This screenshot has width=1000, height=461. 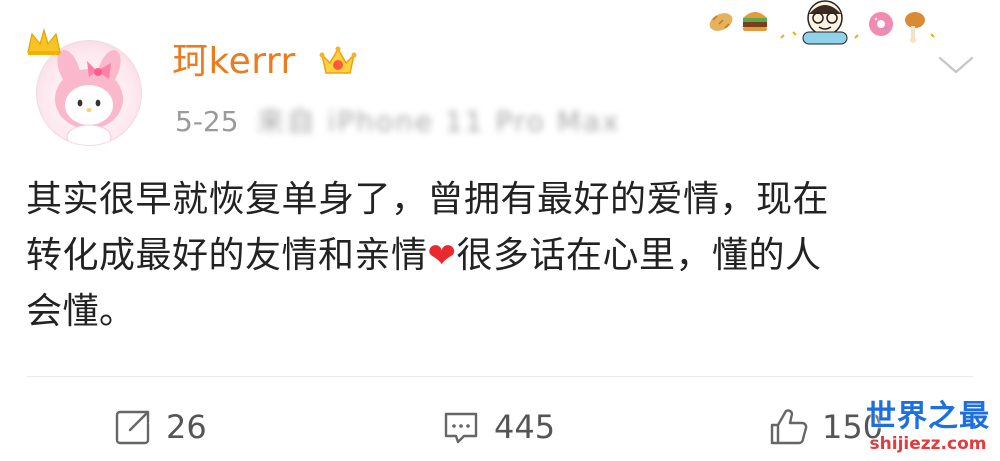 What do you see at coordinates (442, 256) in the screenshot?
I see `heart-icon: ❤` at bounding box center [442, 256].